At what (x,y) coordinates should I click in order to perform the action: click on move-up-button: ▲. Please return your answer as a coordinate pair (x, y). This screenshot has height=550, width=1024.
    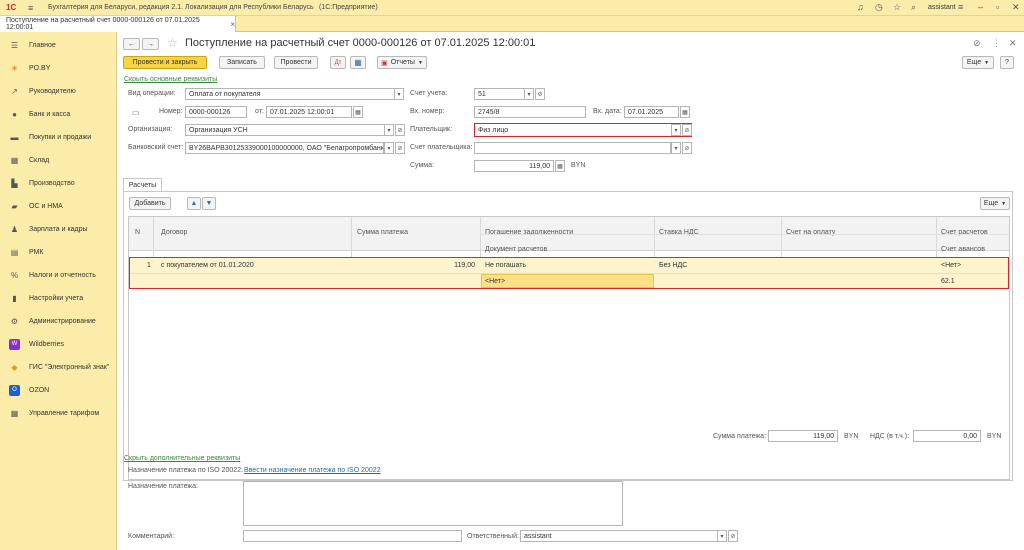
    Looking at the image, I should click on (194, 203).